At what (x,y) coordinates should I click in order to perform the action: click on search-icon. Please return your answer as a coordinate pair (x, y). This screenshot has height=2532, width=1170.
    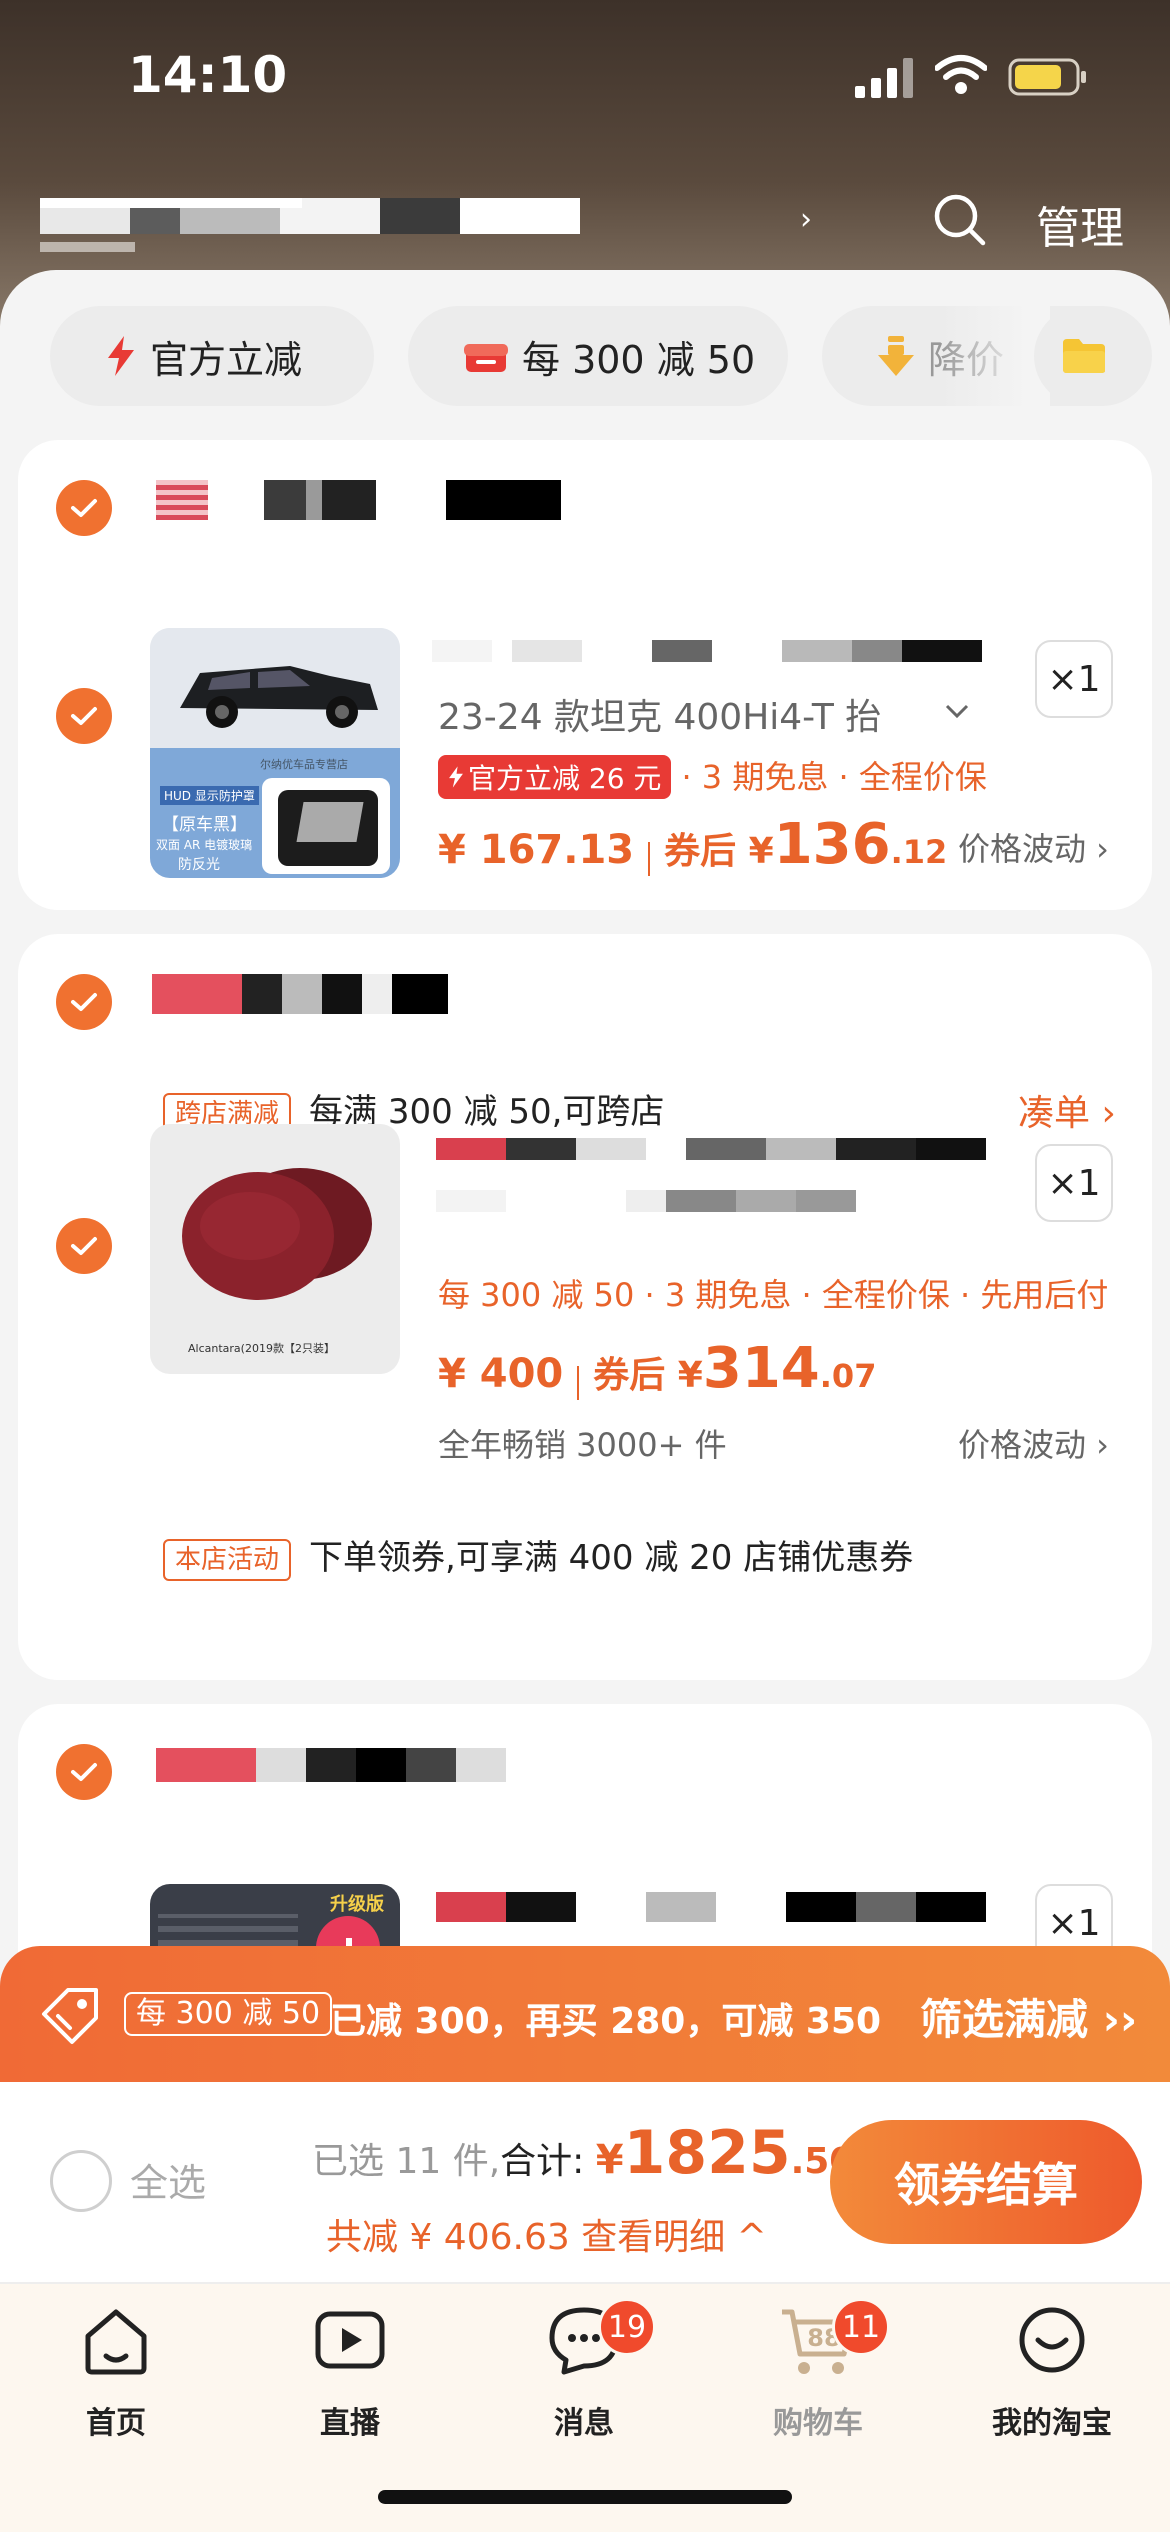
    Looking at the image, I should click on (959, 219).